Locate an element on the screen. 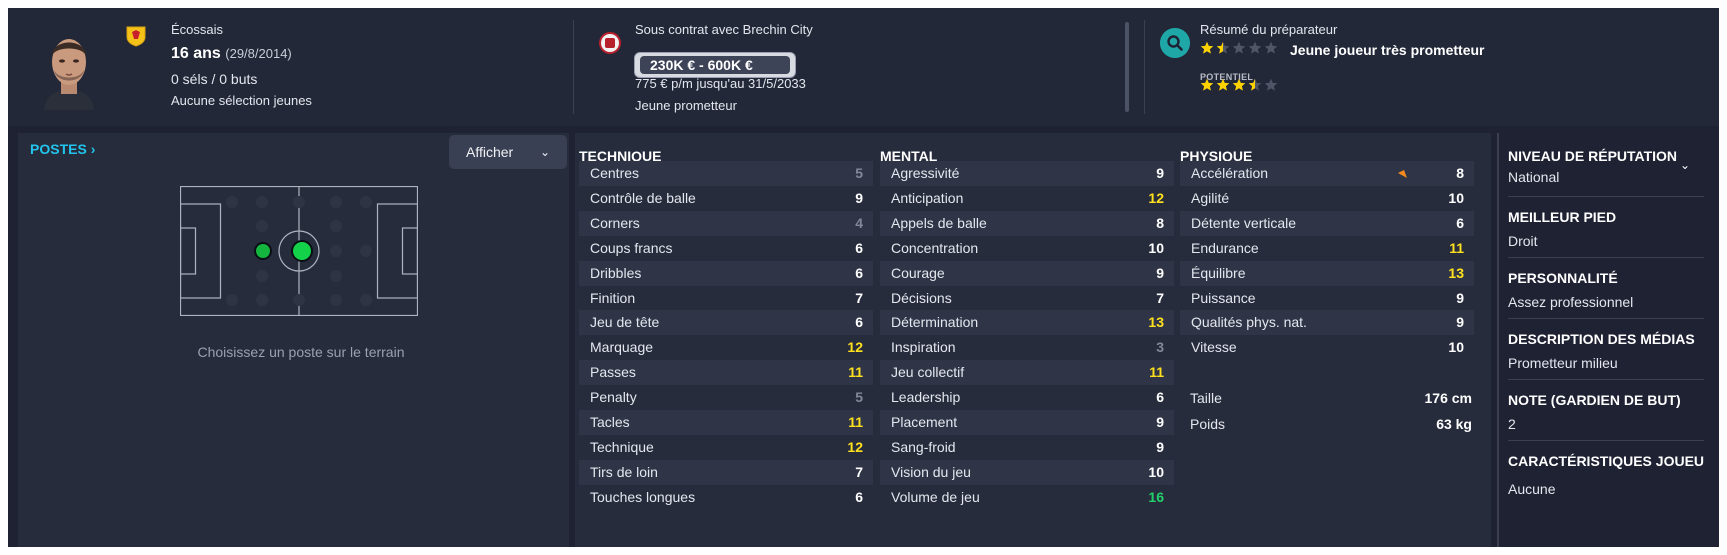  attribute-row: Centres 5 is located at coordinates (726, 173).